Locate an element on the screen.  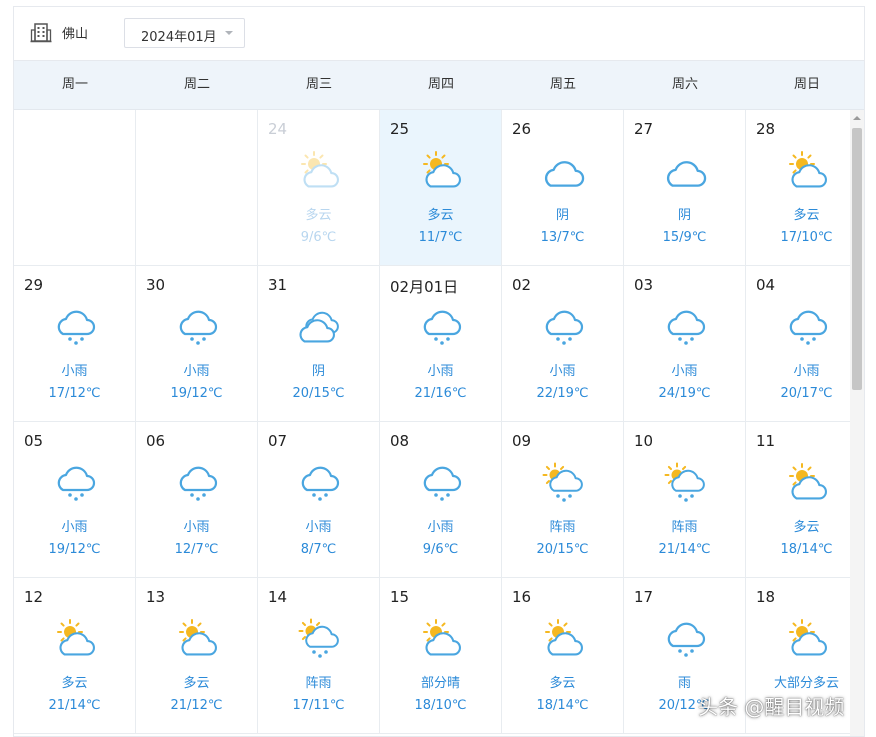
empty-day-cell is located at coordinates (197, 188).